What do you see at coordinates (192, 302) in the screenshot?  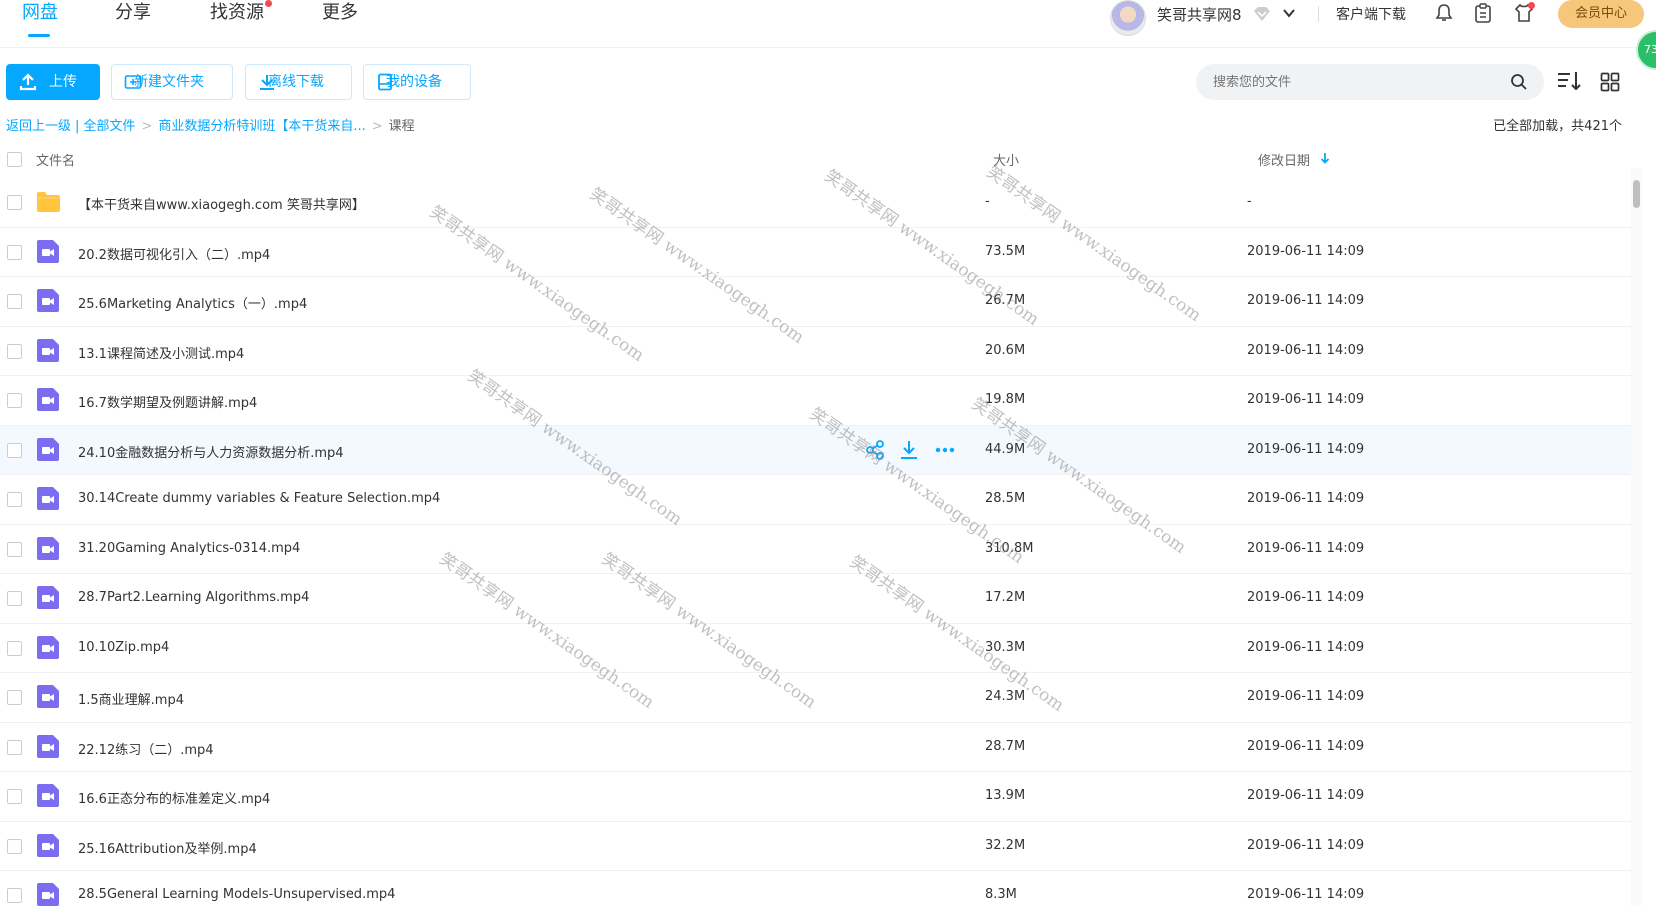 I see `file-name: 25.6Marketing Analytics（一）.mp4` at bounding box center [192, 302].